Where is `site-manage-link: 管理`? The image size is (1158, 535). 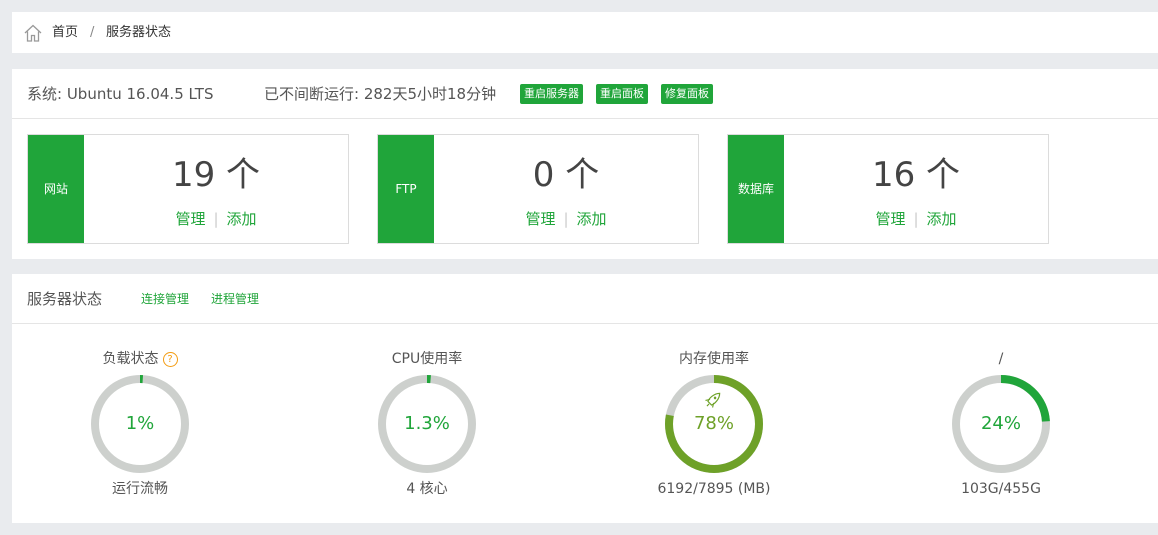 site-manage-link: 管理 is located at coordinates (190, 219).